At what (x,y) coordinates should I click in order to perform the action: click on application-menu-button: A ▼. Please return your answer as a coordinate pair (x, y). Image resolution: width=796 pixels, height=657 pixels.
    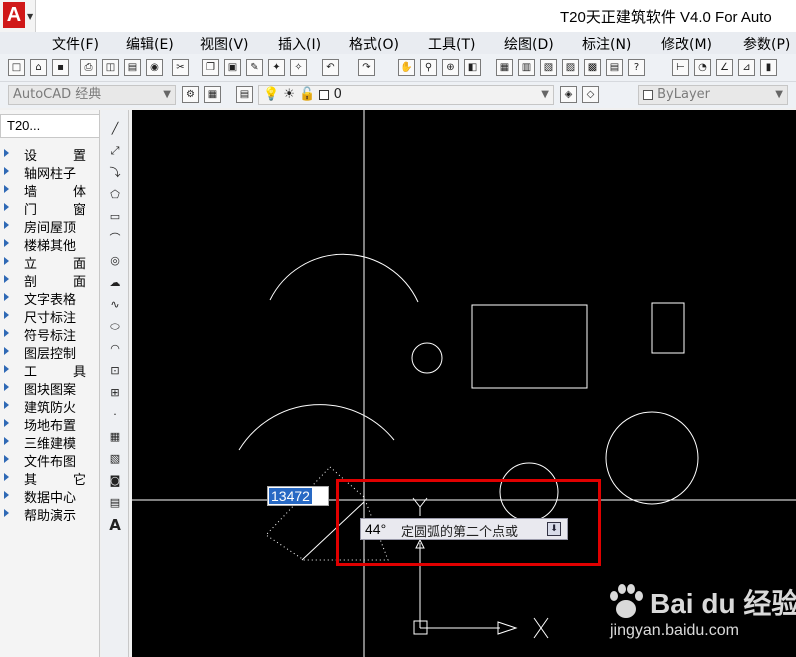
    Looking at the image, I should click on (18, 17).